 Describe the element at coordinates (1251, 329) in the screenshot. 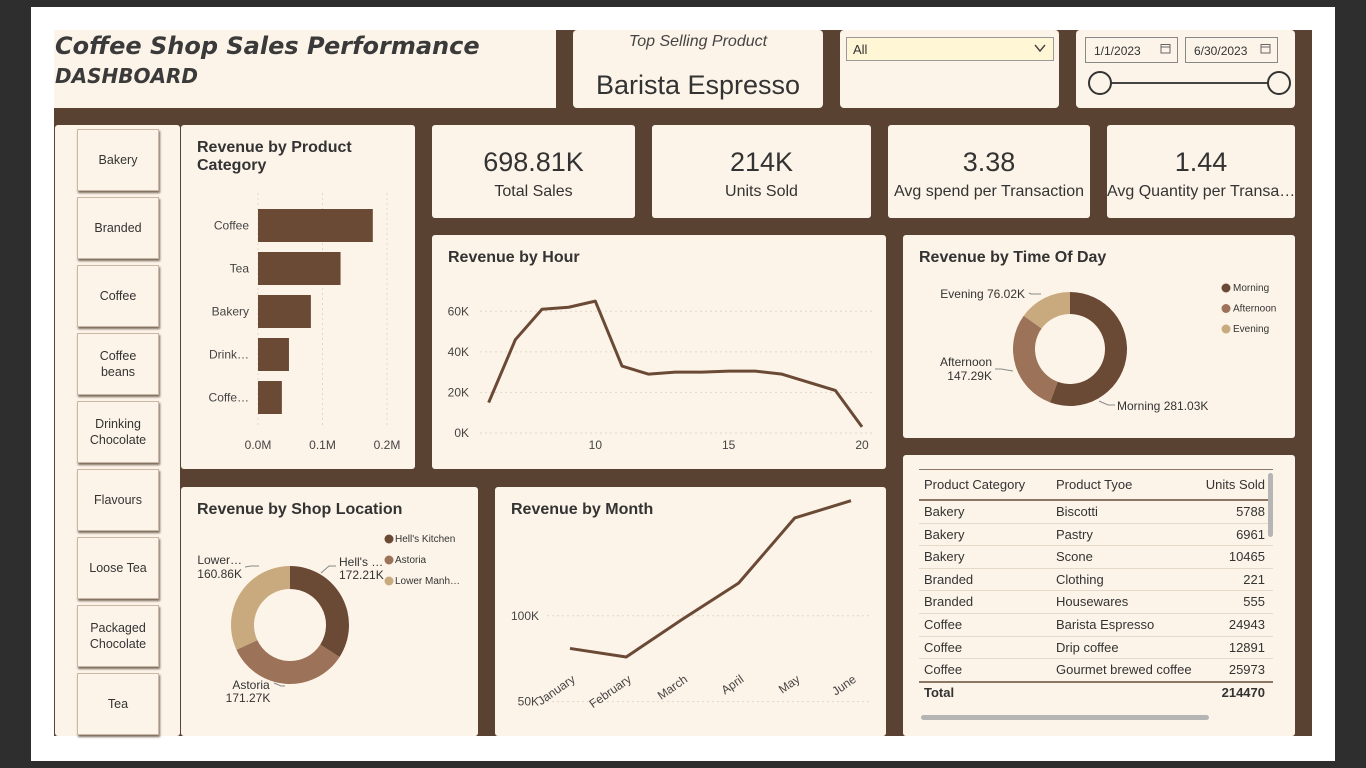

I see `legend-label: Evening` at that location.